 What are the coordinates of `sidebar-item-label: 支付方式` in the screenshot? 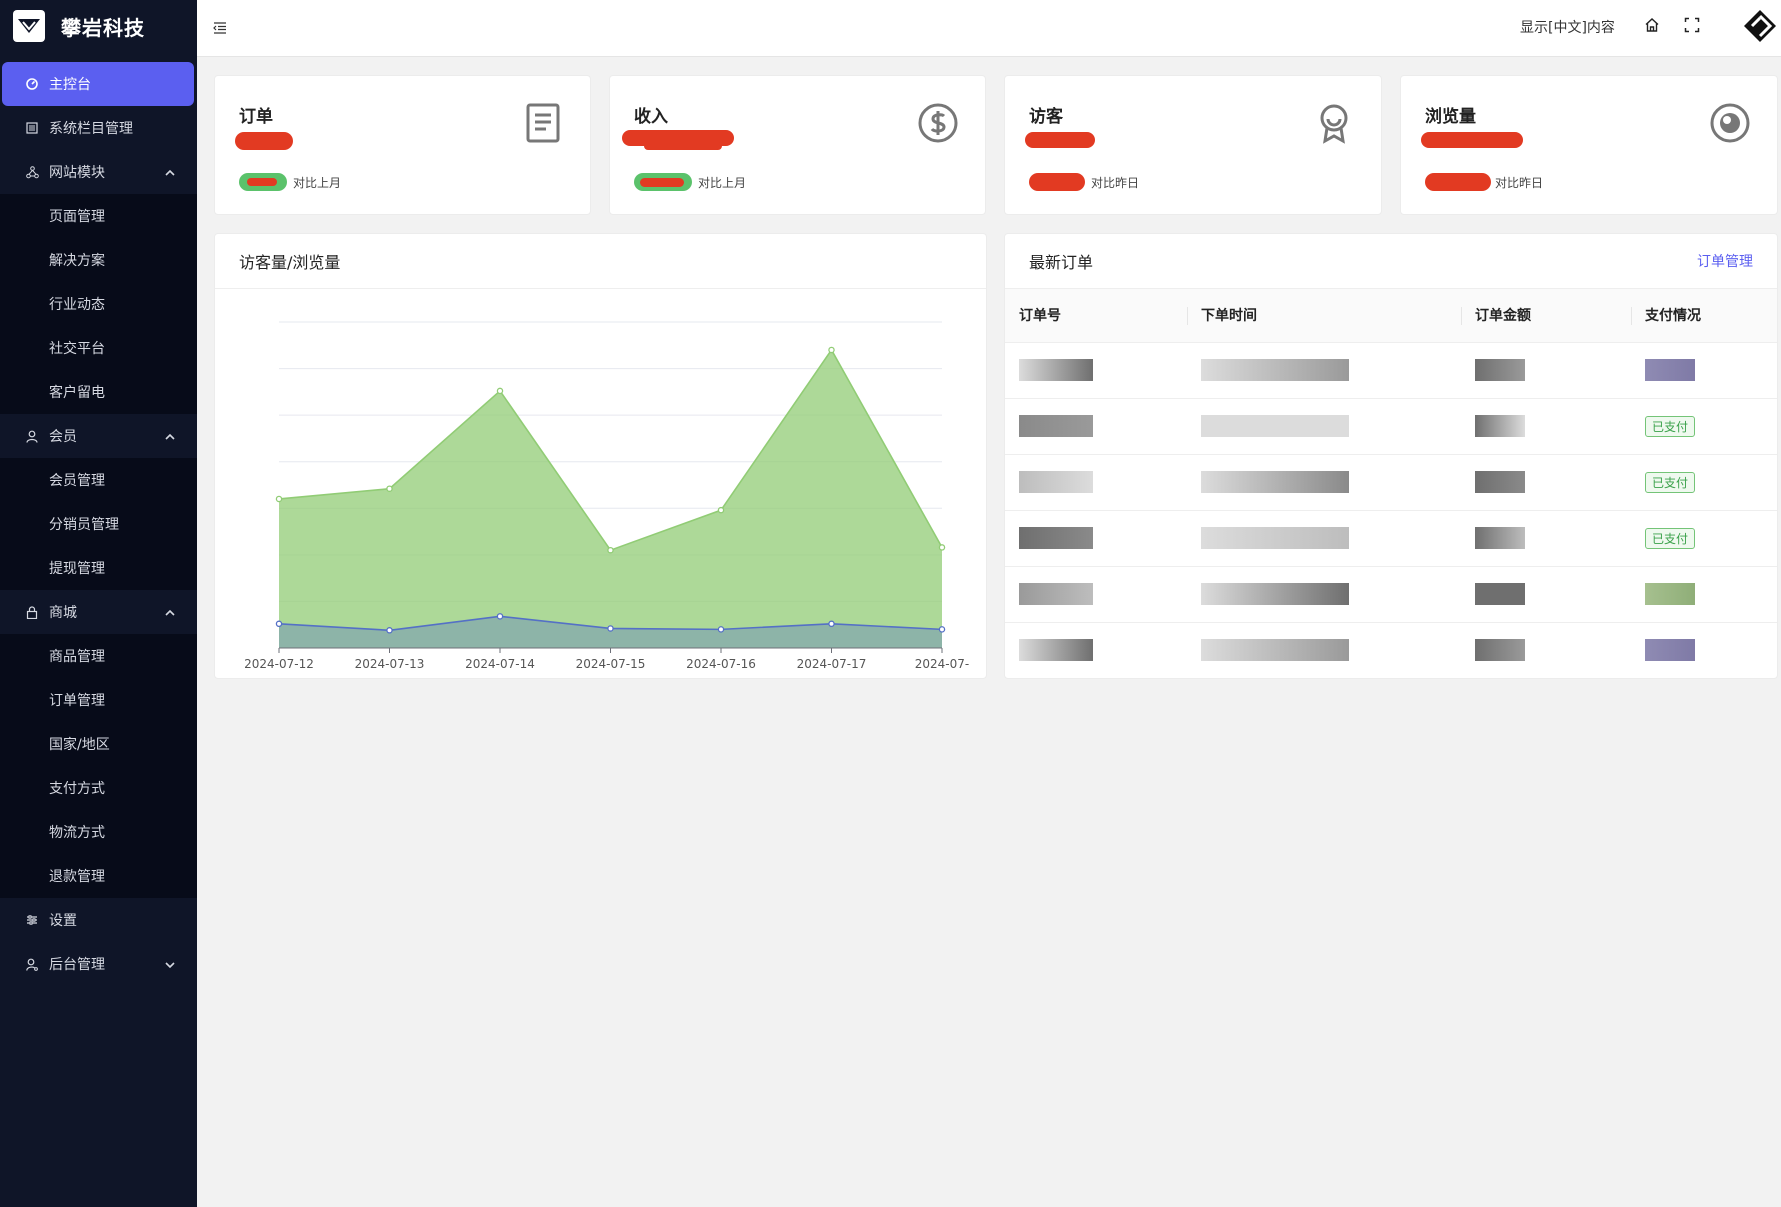 It's located at (77, 789).